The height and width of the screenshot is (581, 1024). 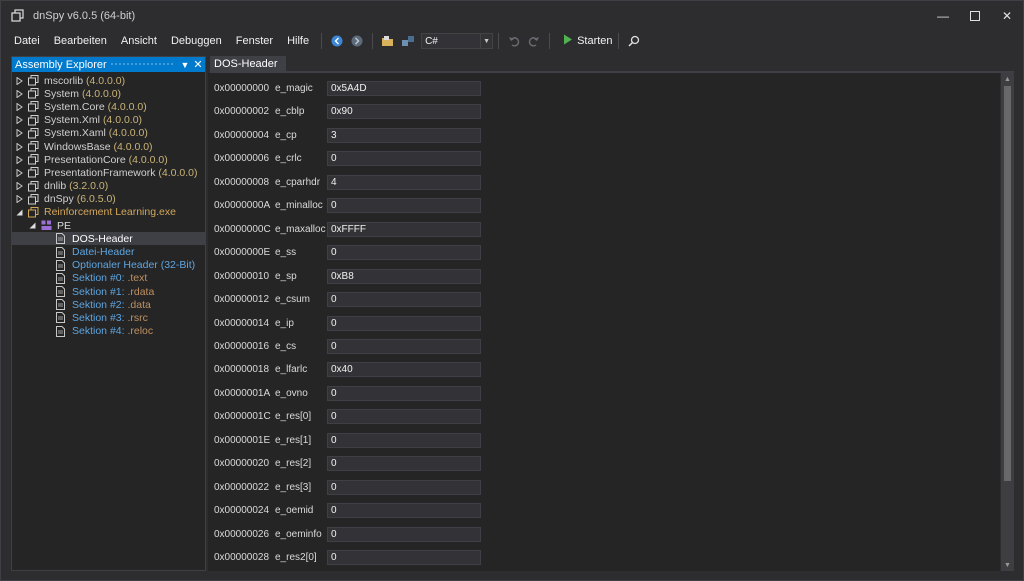 I want to click on tree-item-assembly: dnlib (3.2.0.0), so click(x=108, y=186).